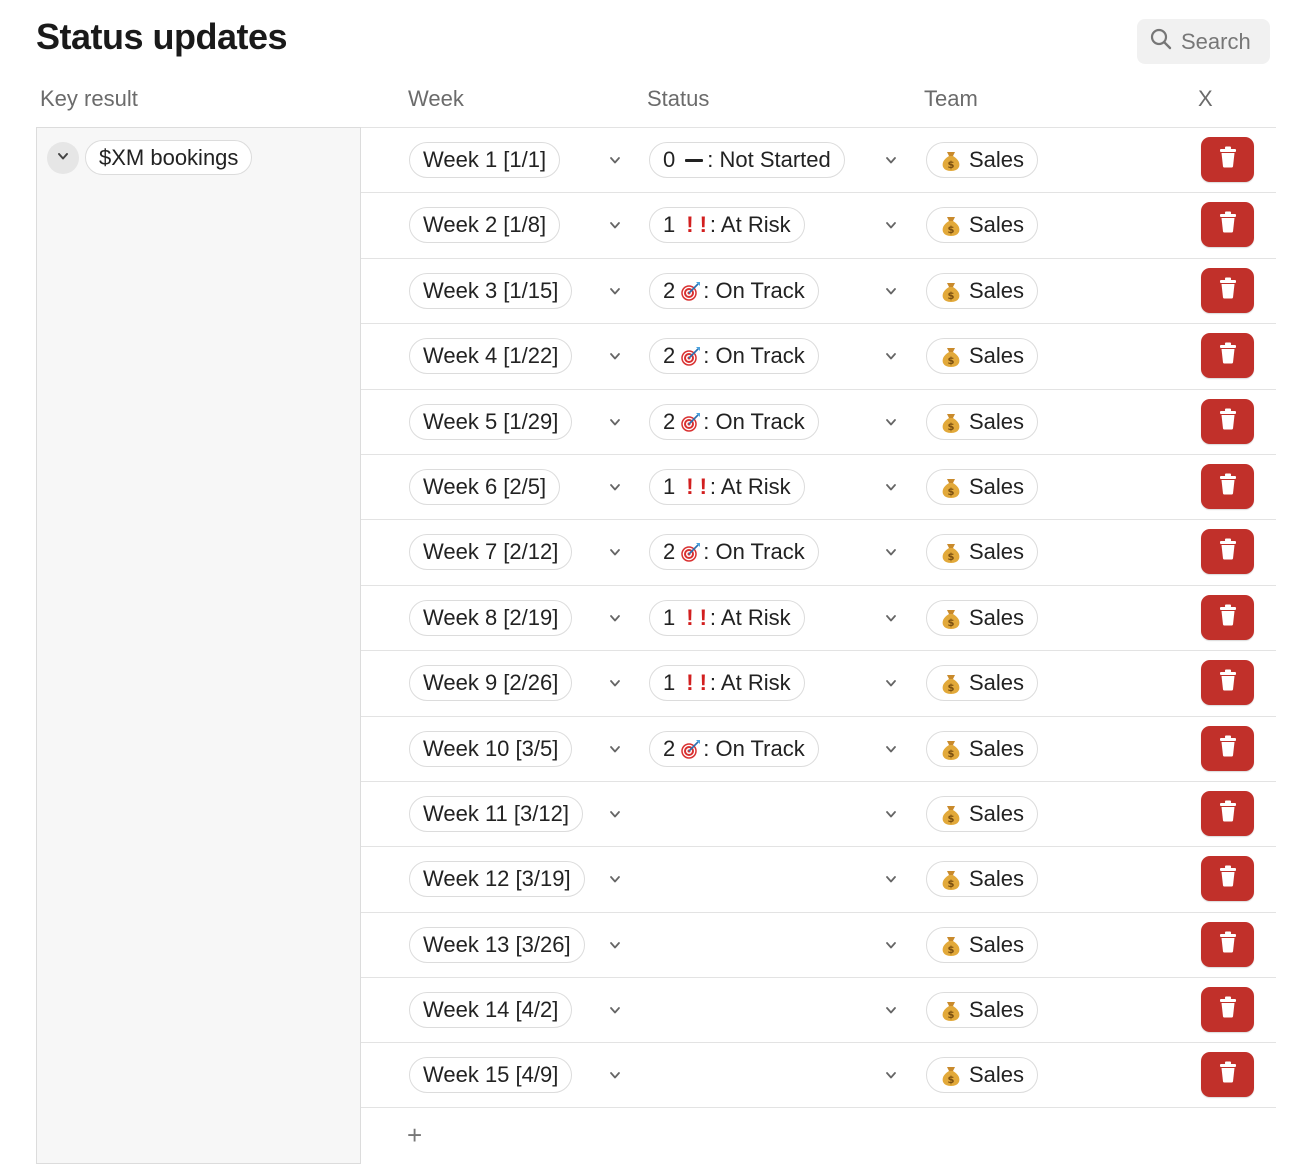  What do you see at coordinates (63, 158) in the screenshot?
I see `collapse-toggle-button` at bounding box center [63, 158].